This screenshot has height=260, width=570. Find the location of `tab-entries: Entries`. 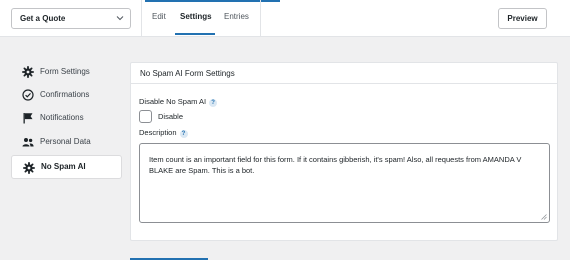

tab-entries: Entries is located at coordinates (236, 17).